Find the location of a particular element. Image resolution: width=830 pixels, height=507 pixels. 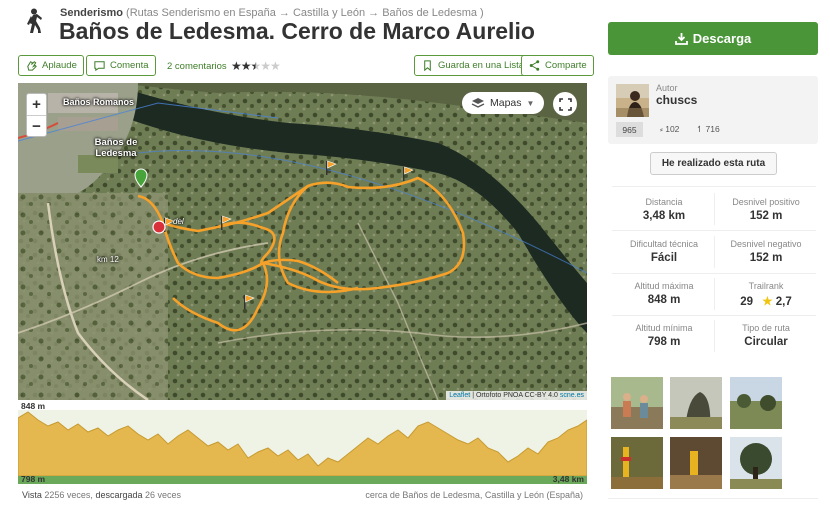

map-label-del: del is located at coordinates (178, 221).